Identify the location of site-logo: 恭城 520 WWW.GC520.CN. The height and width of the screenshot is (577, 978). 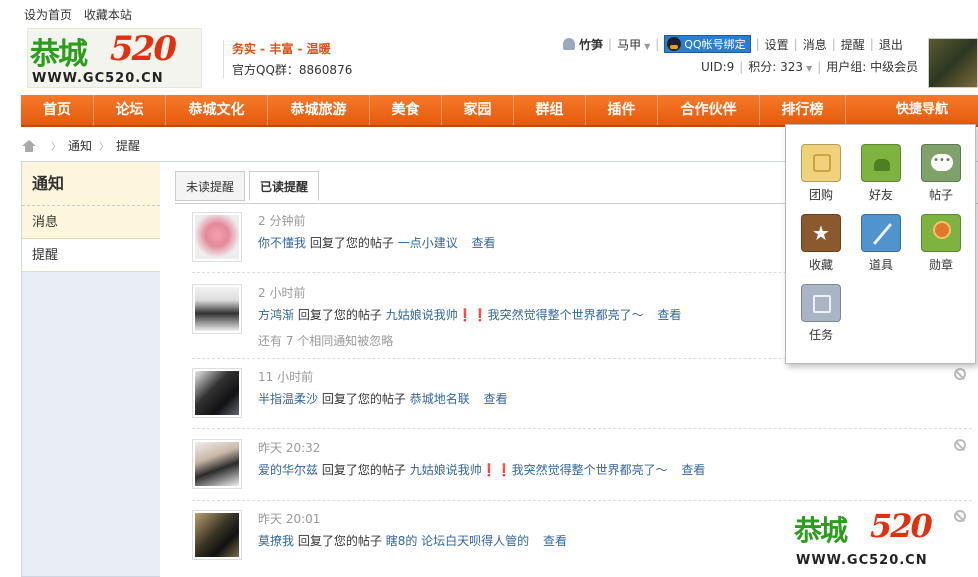
(114, 58).